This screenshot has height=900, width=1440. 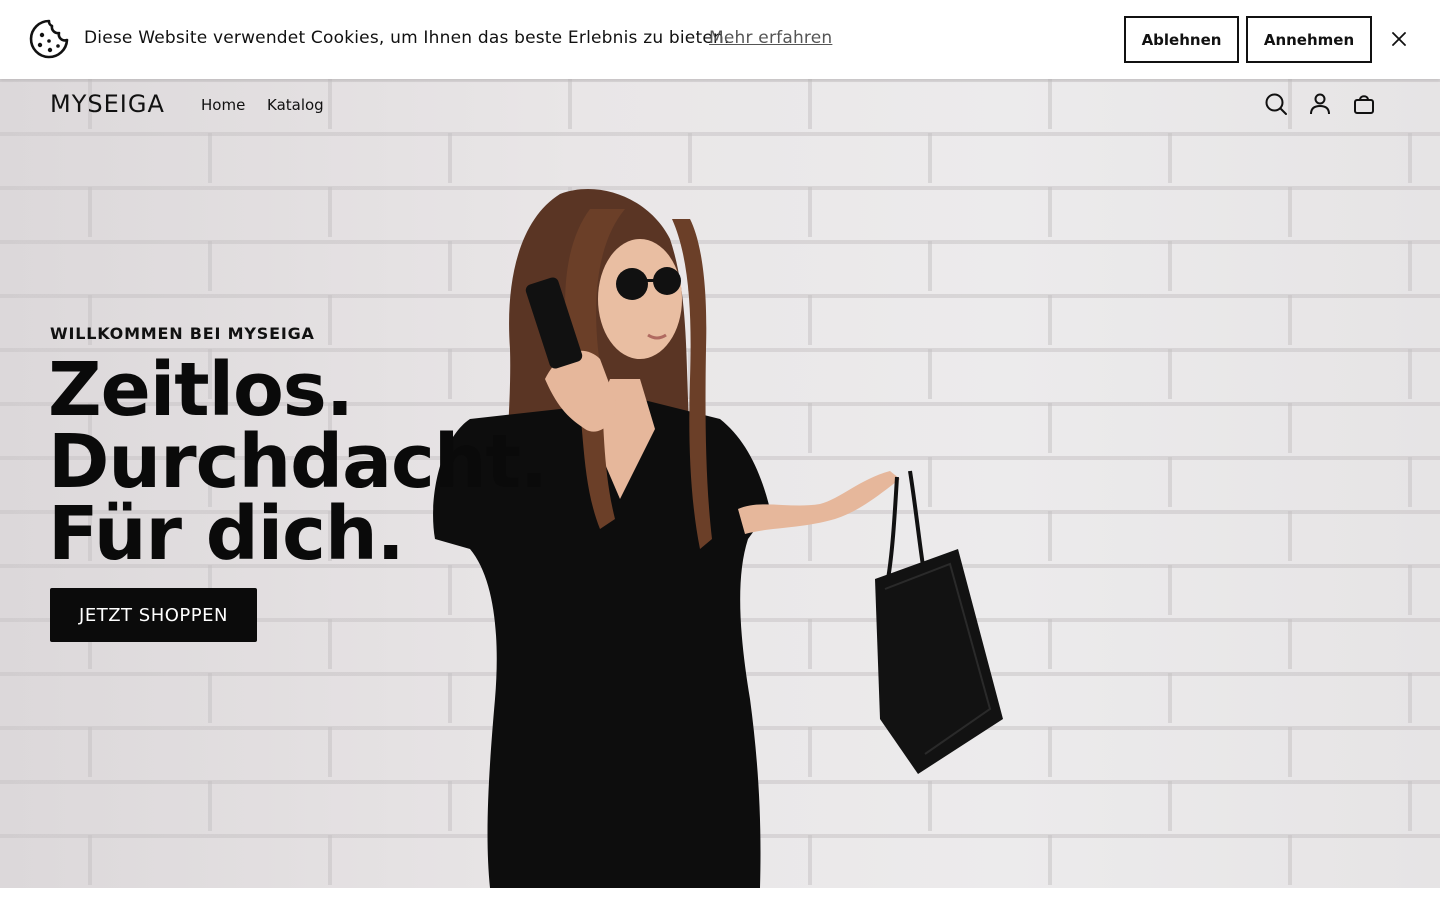 I want to click on learn-more-link: Mehr erfahren, so click(x=770, y=38).